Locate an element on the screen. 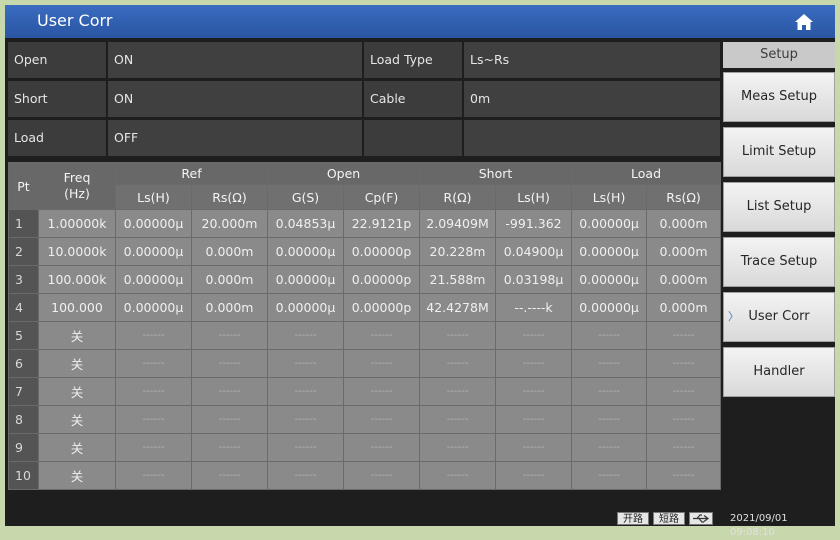  limit-setup-button: Limit Setup is located at coordinates (779, 152).